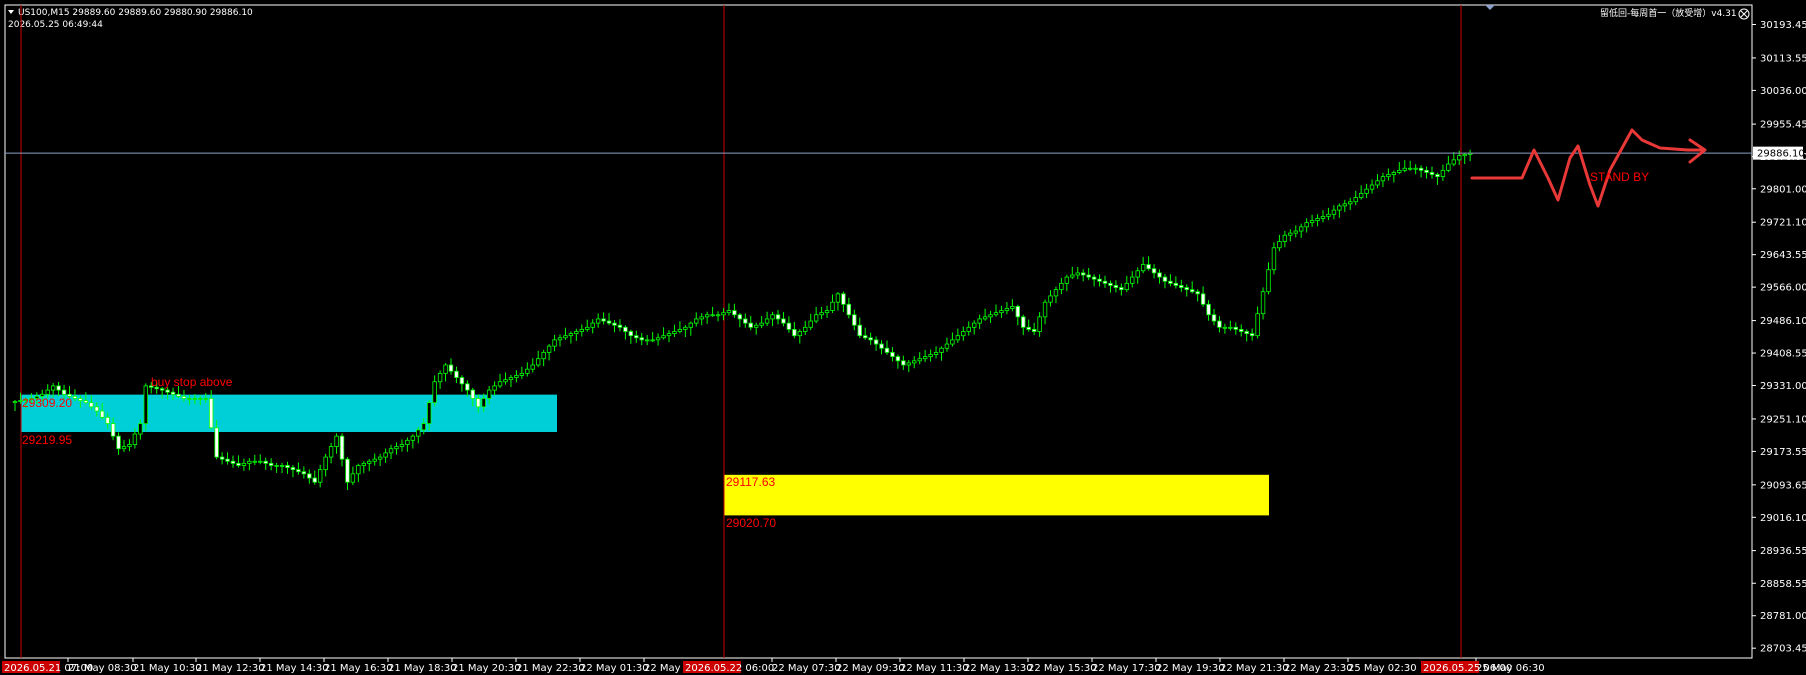 The height and width of the screenshot is (675, 1806). I want to click on x-tick-label: 22 May 11:30, so click(934, 668).